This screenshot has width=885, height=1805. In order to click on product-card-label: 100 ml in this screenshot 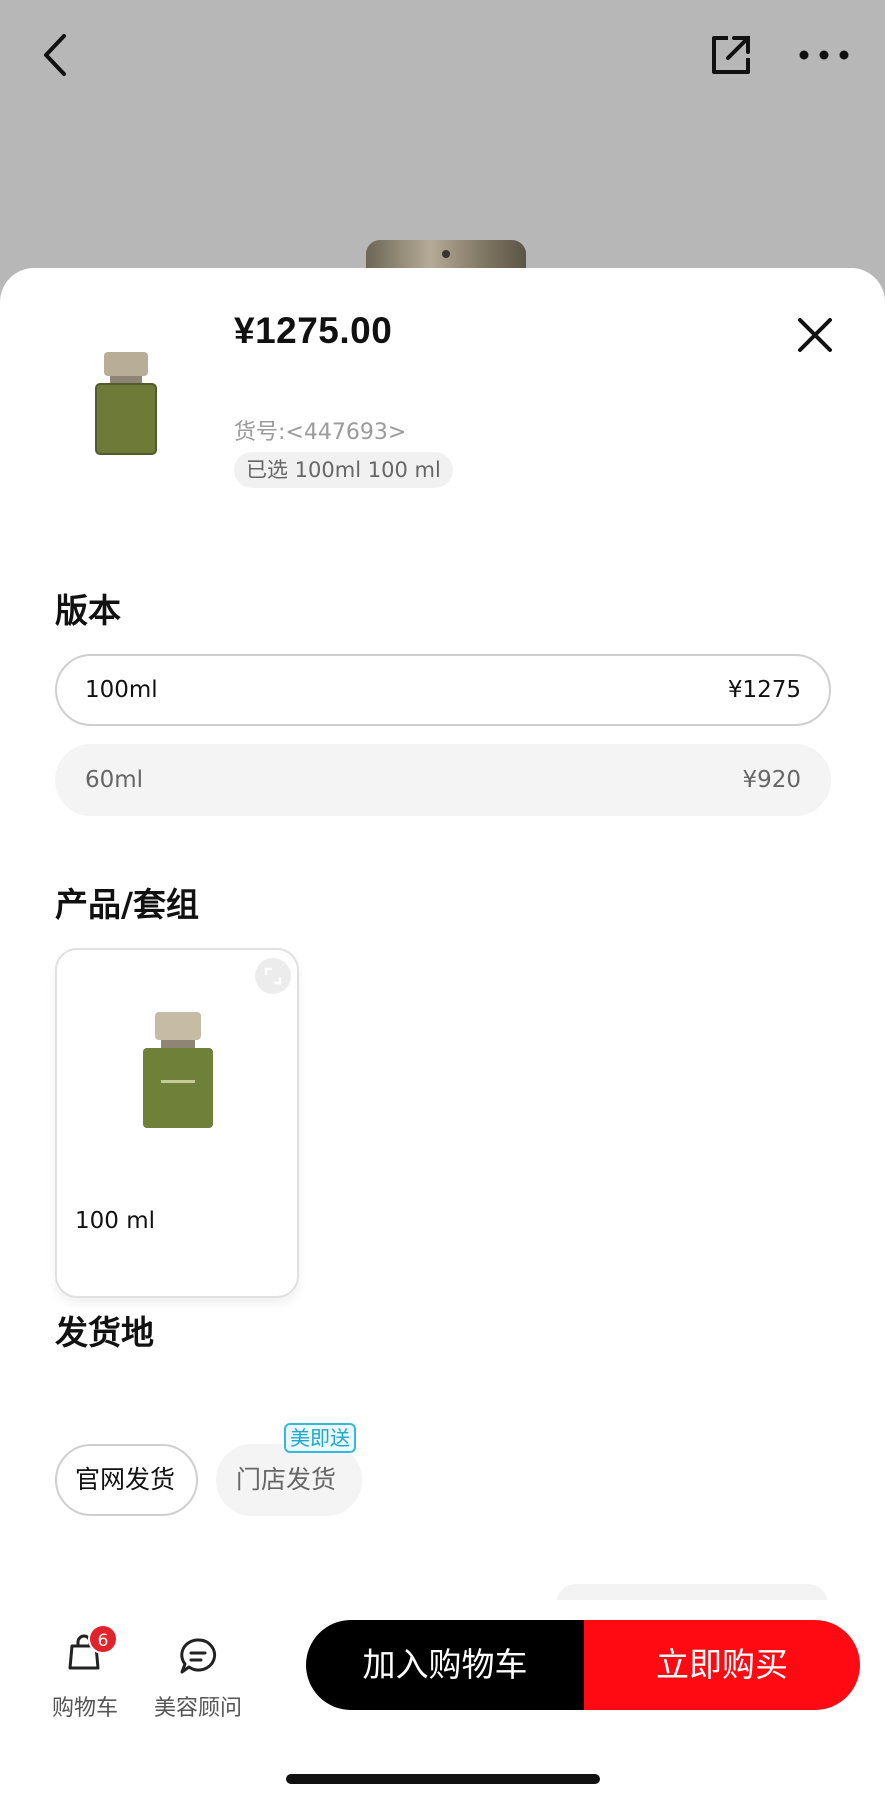, I will do `click(115, 1221)`.